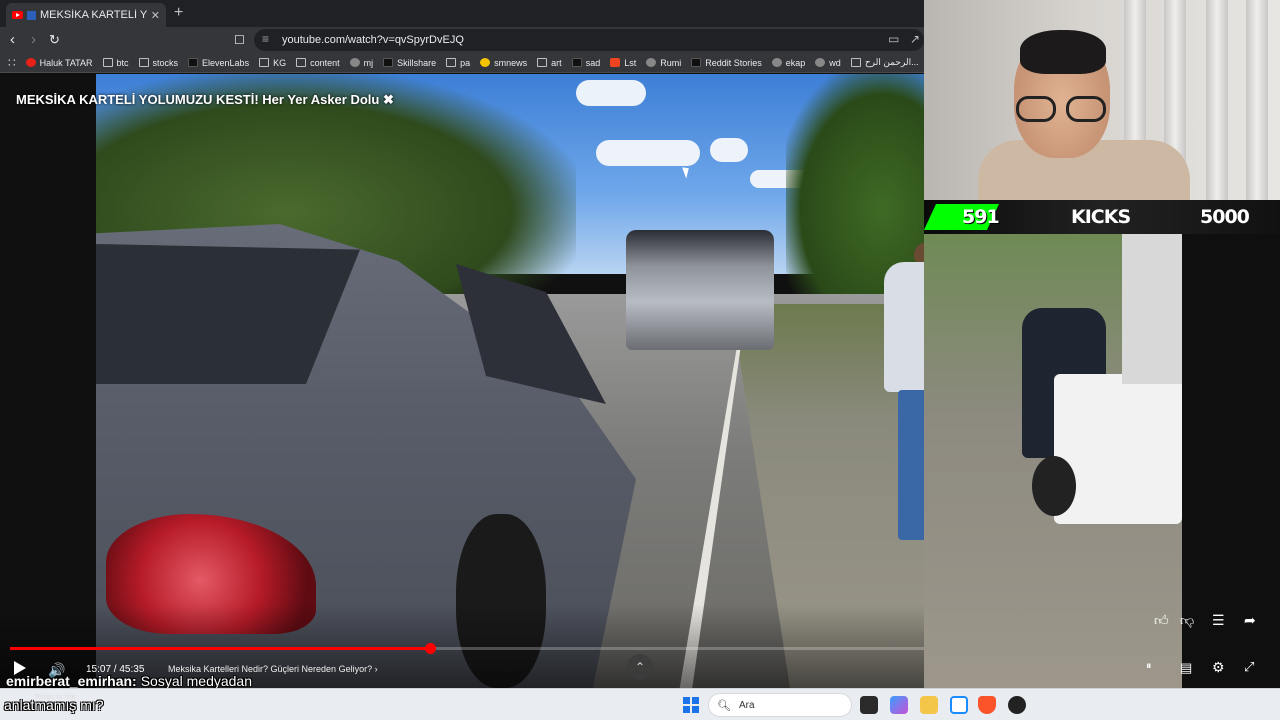 Image resolution: width=1280 pixels, height=720 pixels. Describe the element at coordinates (409, 63) in the screenshot. I see `bookmark-item: Skillshare` at that location.